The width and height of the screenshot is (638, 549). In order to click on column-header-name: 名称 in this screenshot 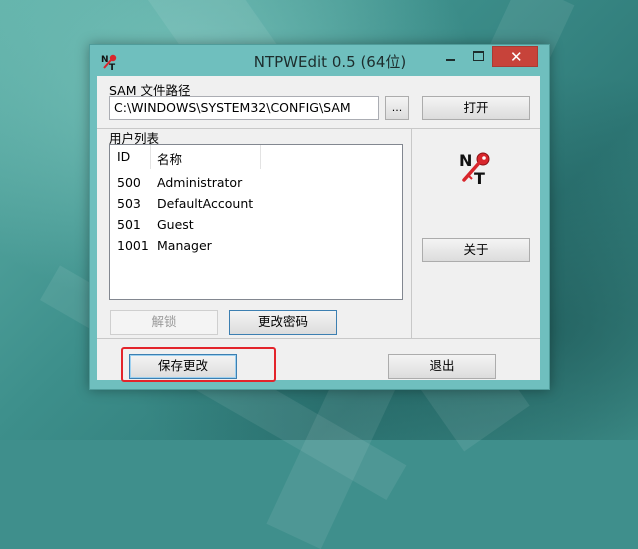, I will do `click(169, 158)`.